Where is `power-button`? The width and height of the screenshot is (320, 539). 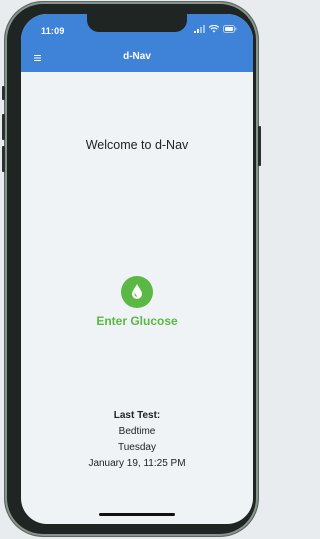 power-button is located at coordinates (259, 146).